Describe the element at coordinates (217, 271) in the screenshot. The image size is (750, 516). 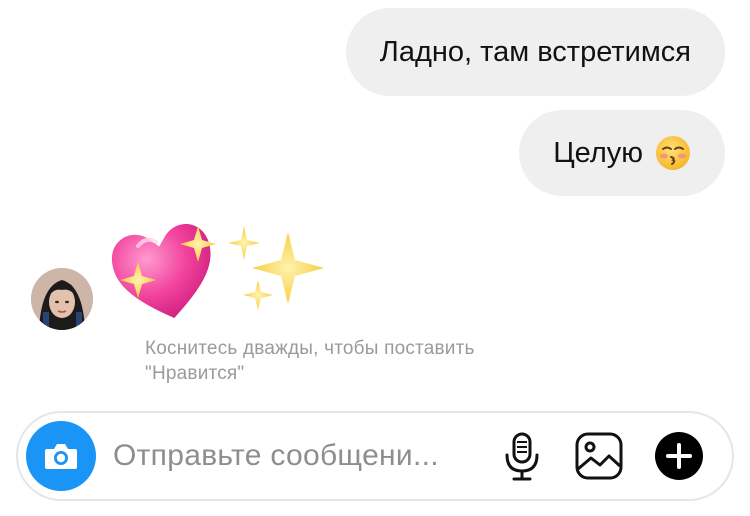
I see `emoji-group` at that location.